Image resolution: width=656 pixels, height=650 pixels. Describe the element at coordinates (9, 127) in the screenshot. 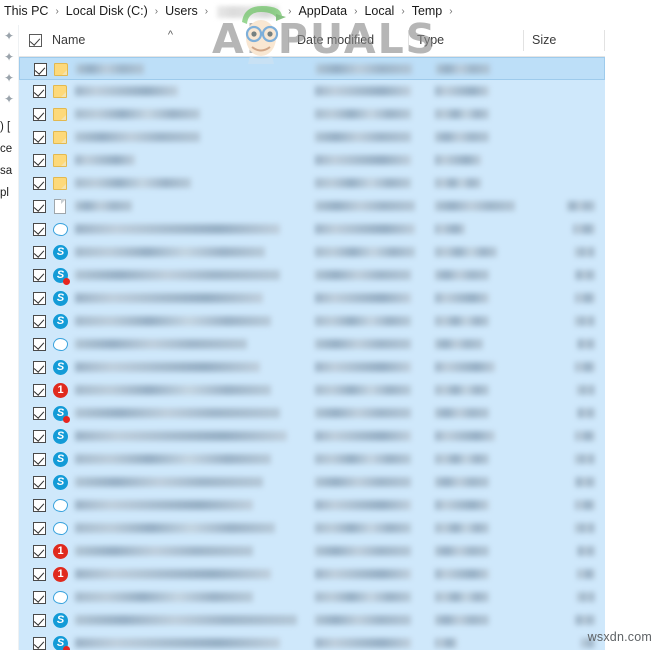

I see `nav-pane-item: ) [` at that location.